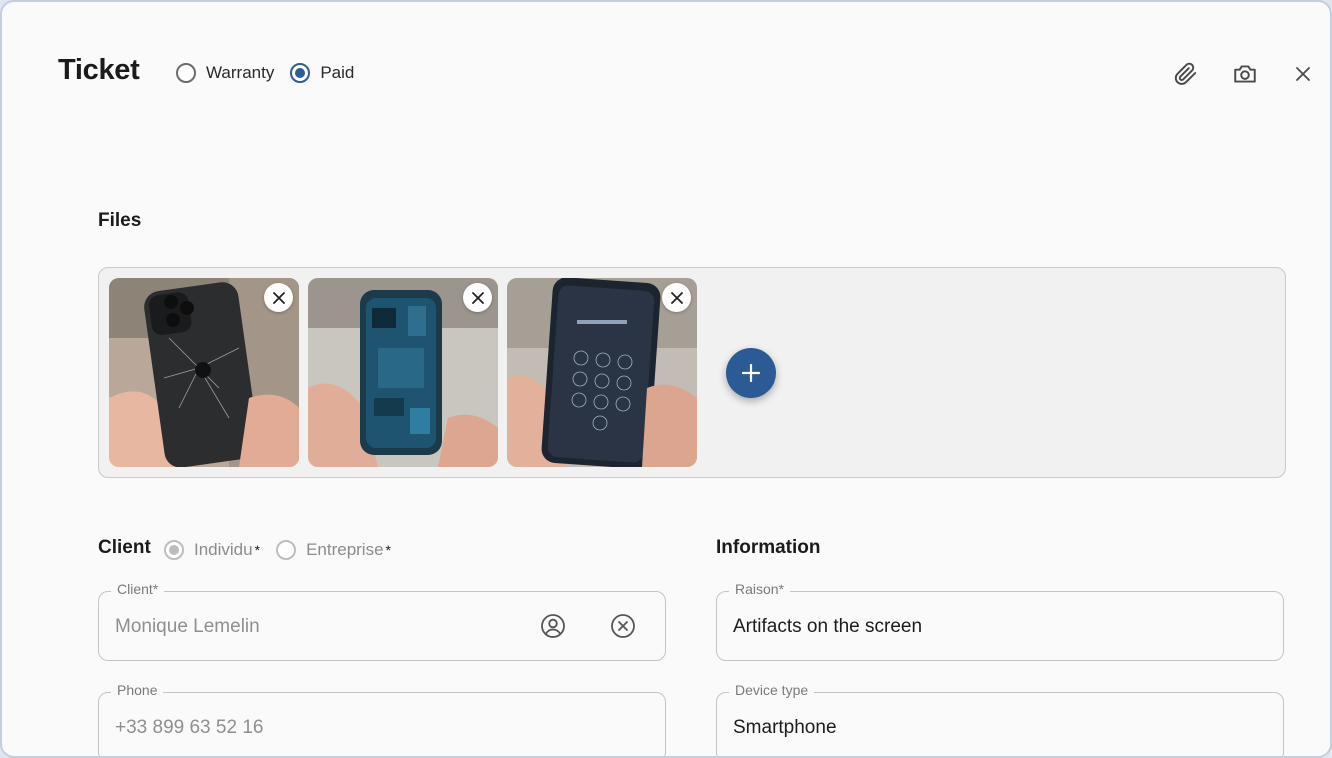 This screenshot has height=758, width=1332. What do you see at coordinates (553, 626) in the screenshot?
I see `user-circle-icon` at bounding box center [553, 626].